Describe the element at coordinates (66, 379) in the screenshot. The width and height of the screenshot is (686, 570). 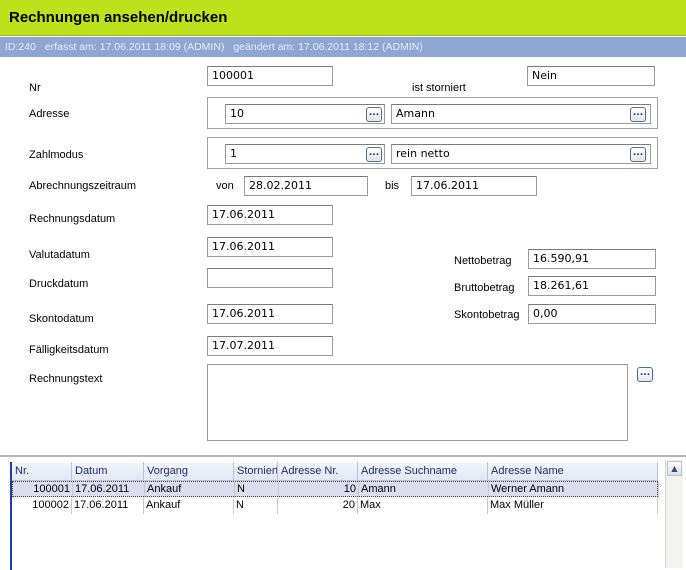
I see `rechnungstext-label: Rechnungstext` at that location.